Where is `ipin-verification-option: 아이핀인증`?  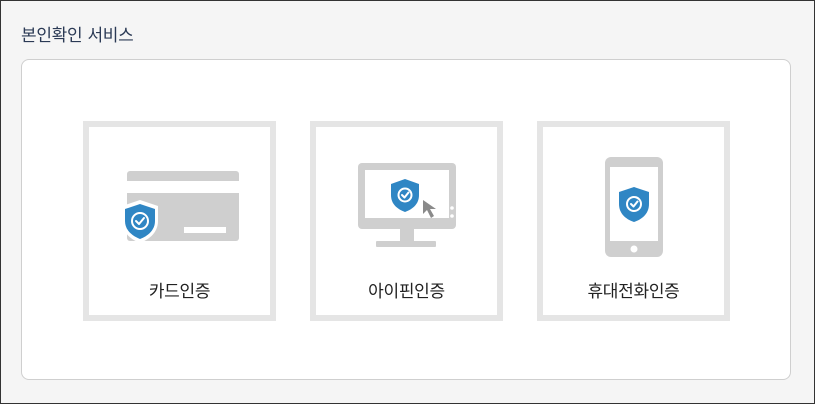 ipin-verification-option: 아이핀인증 is located at coordinates (406, 221).